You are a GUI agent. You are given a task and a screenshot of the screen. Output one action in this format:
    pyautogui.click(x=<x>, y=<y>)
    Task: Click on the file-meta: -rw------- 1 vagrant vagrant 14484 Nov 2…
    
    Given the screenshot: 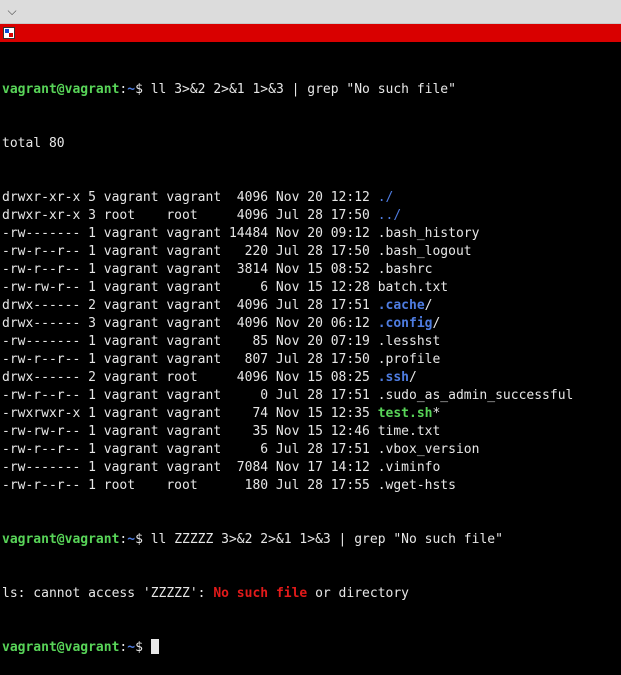 What is the action you would take?
    pyautogui.click(x=190, y=233)
    